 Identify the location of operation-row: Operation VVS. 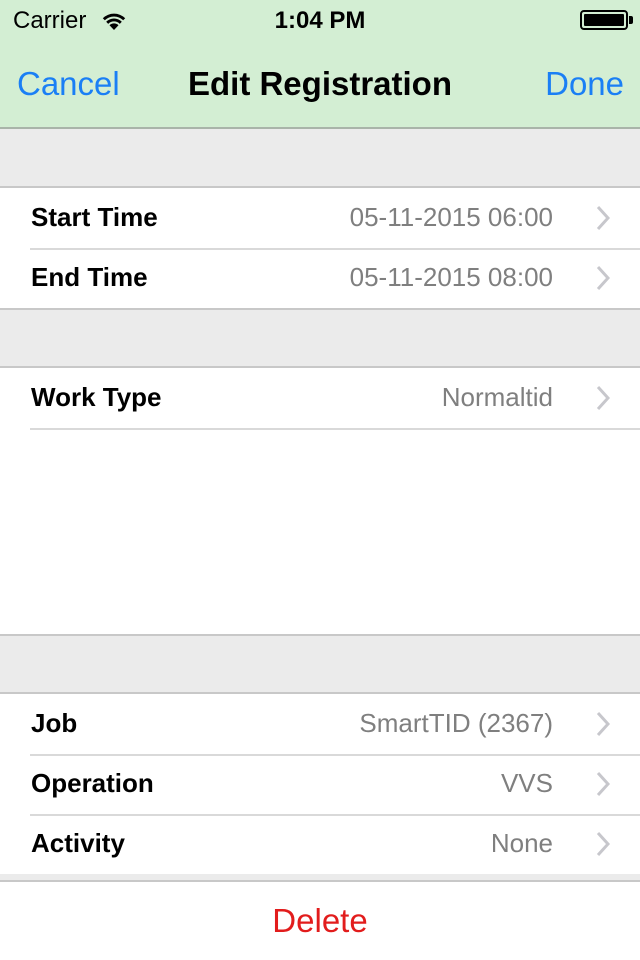
(320, 784).